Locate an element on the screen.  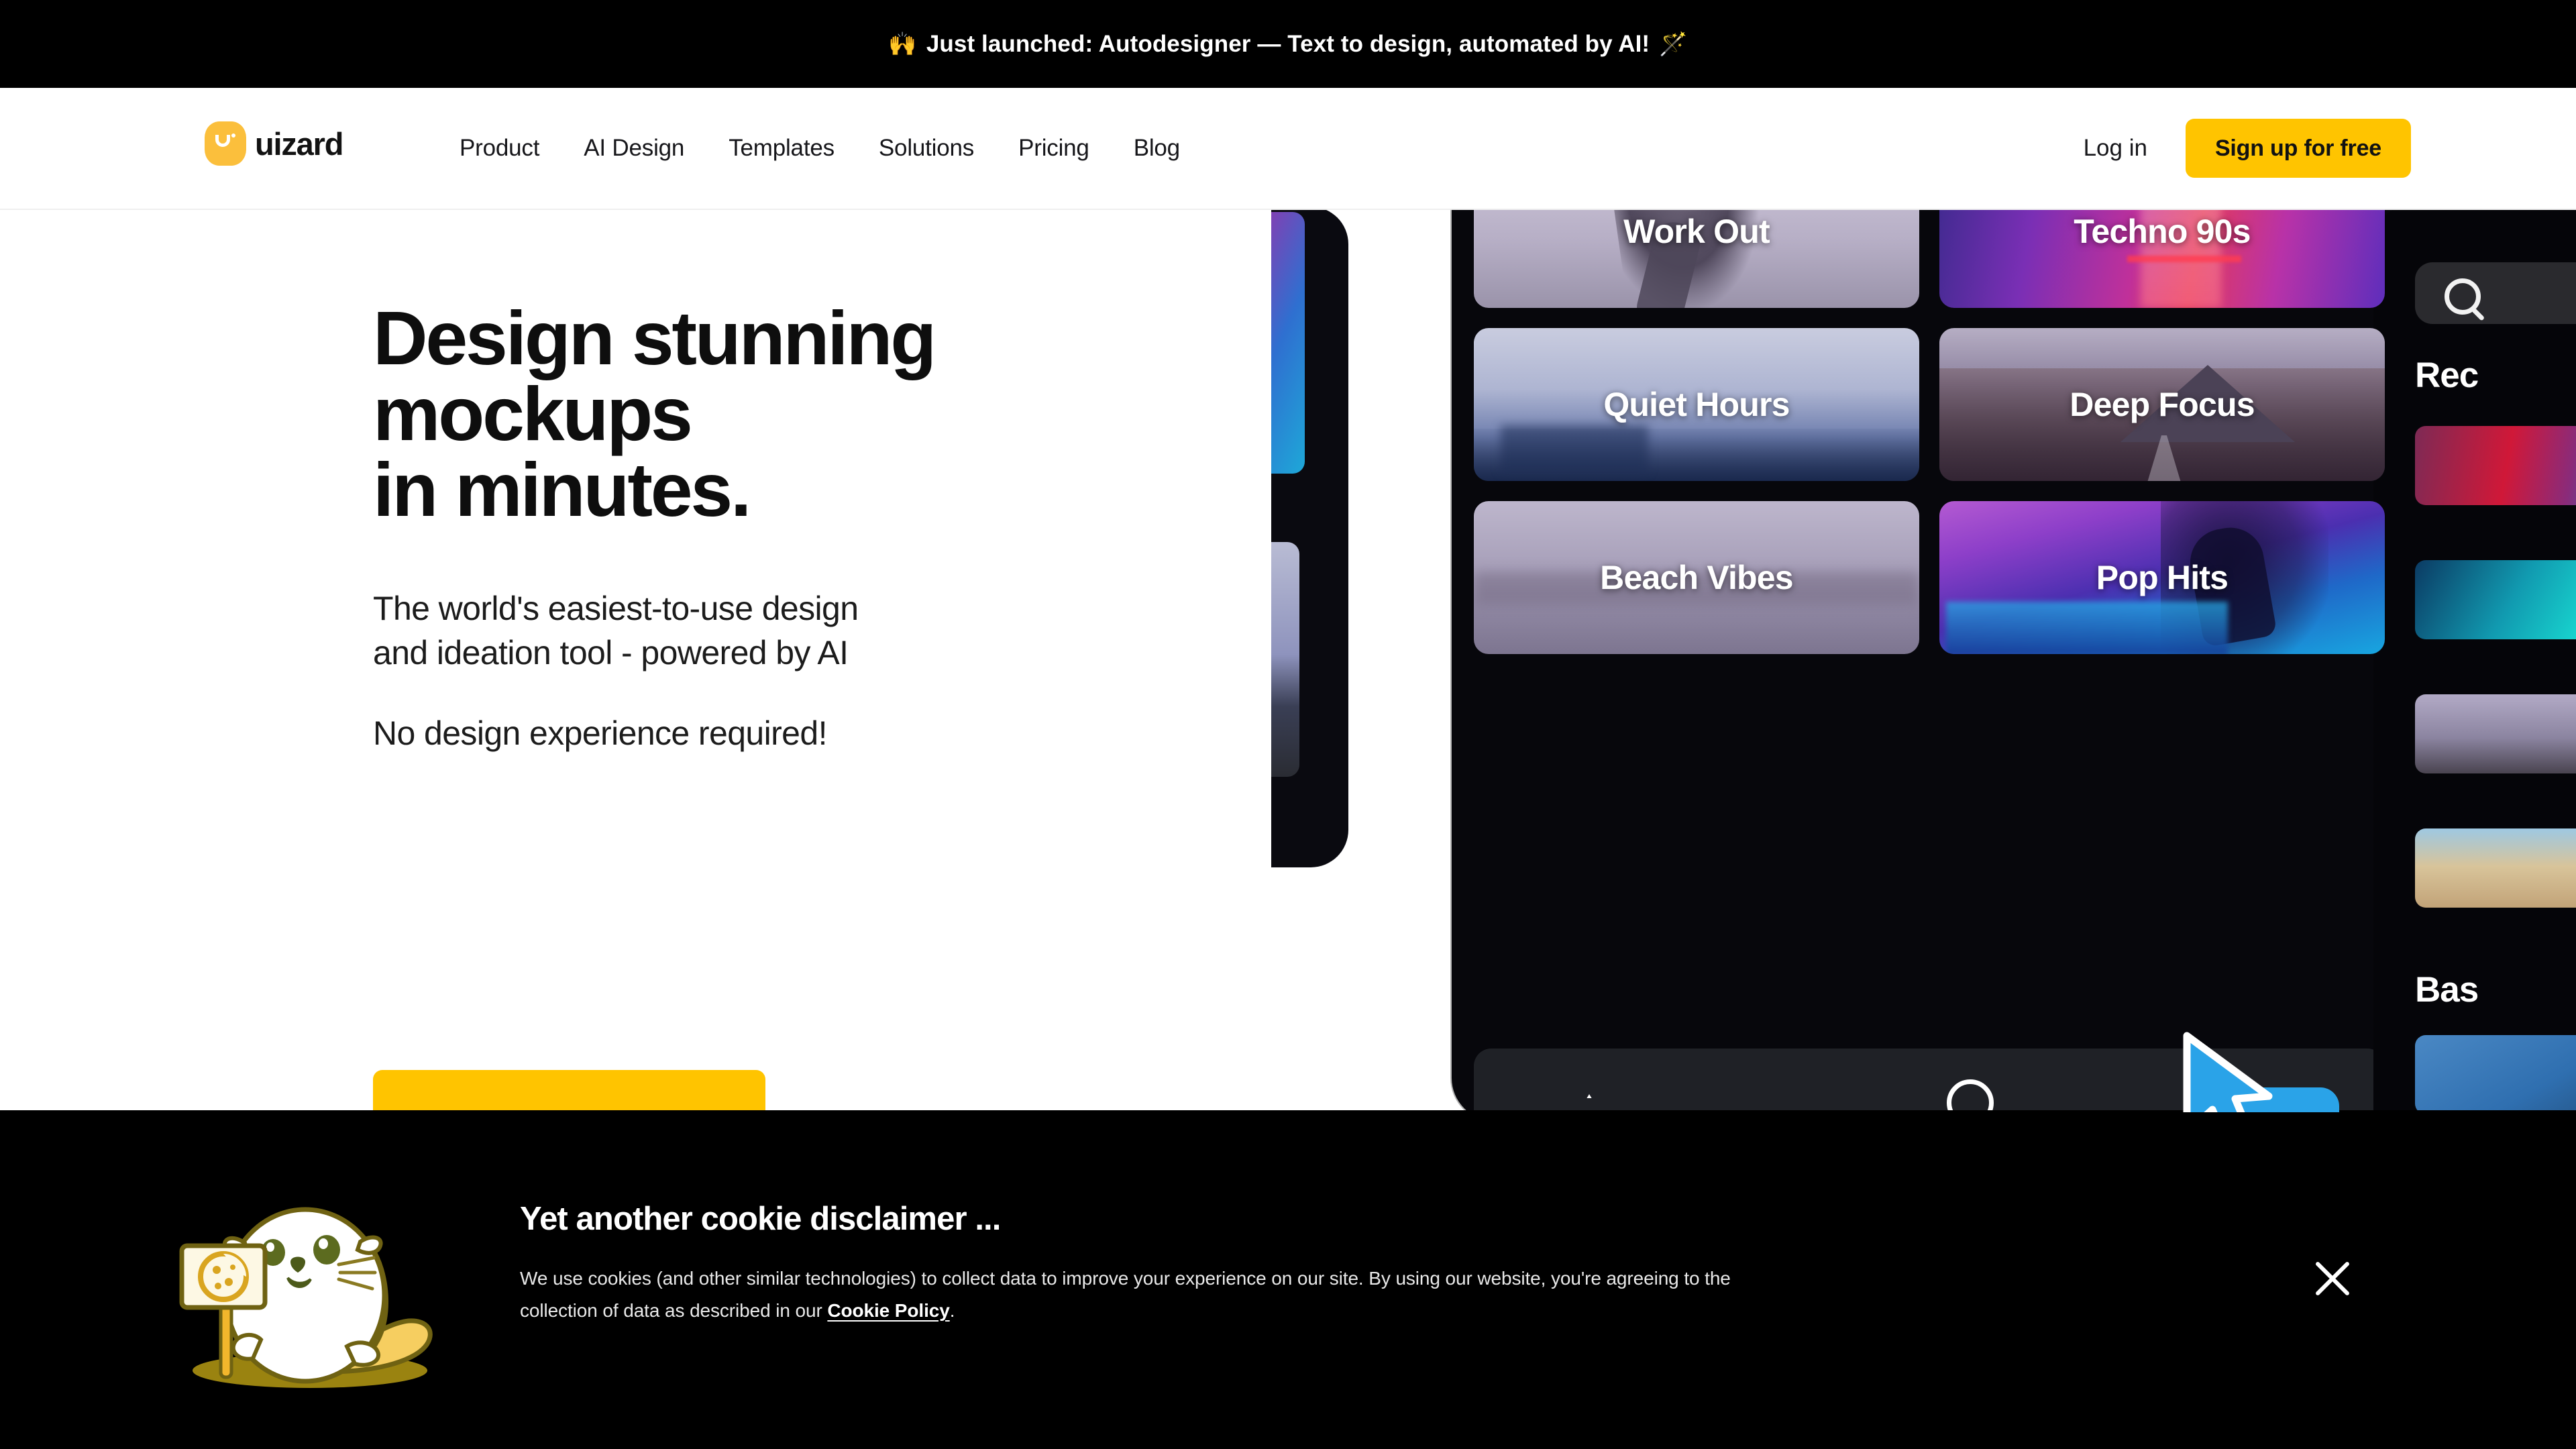
logo-wordmark: uizard is located at coordinates (299, 143).